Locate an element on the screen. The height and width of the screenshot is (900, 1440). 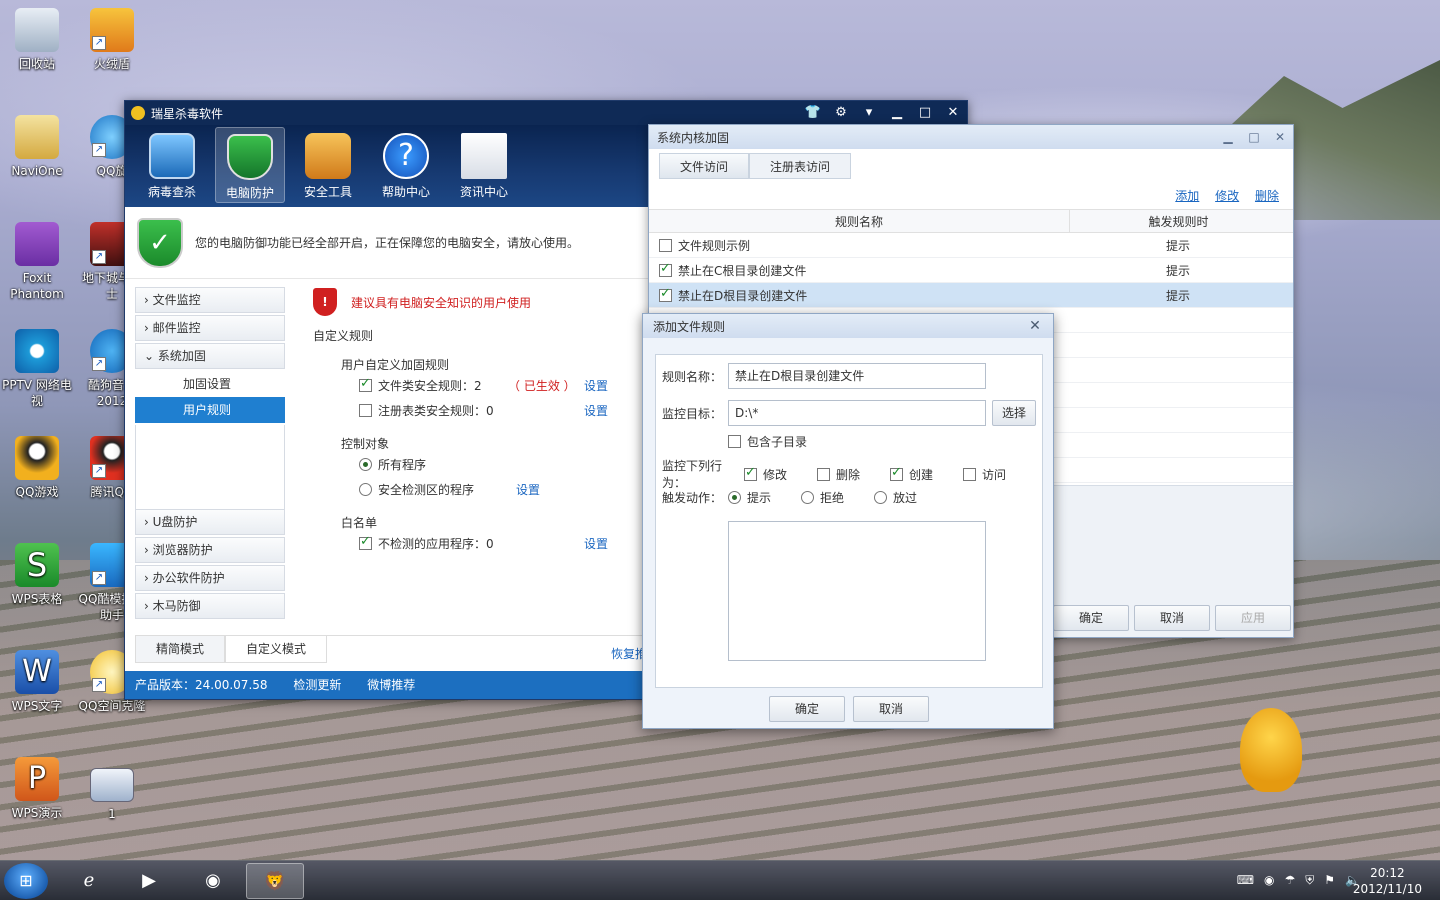
table-row: 禁止在C根目录创建文件 提示 is located at coordinates (971, 270).